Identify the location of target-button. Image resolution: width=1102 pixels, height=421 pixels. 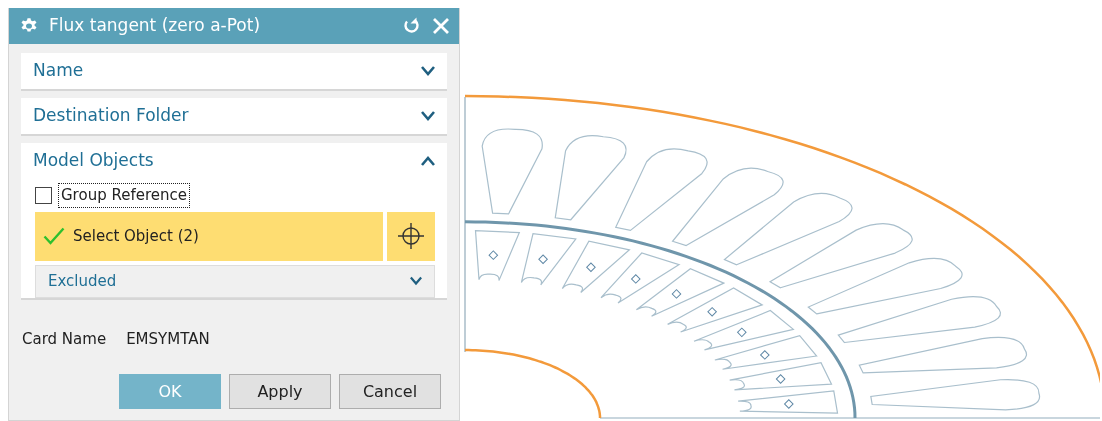
(411, 236).